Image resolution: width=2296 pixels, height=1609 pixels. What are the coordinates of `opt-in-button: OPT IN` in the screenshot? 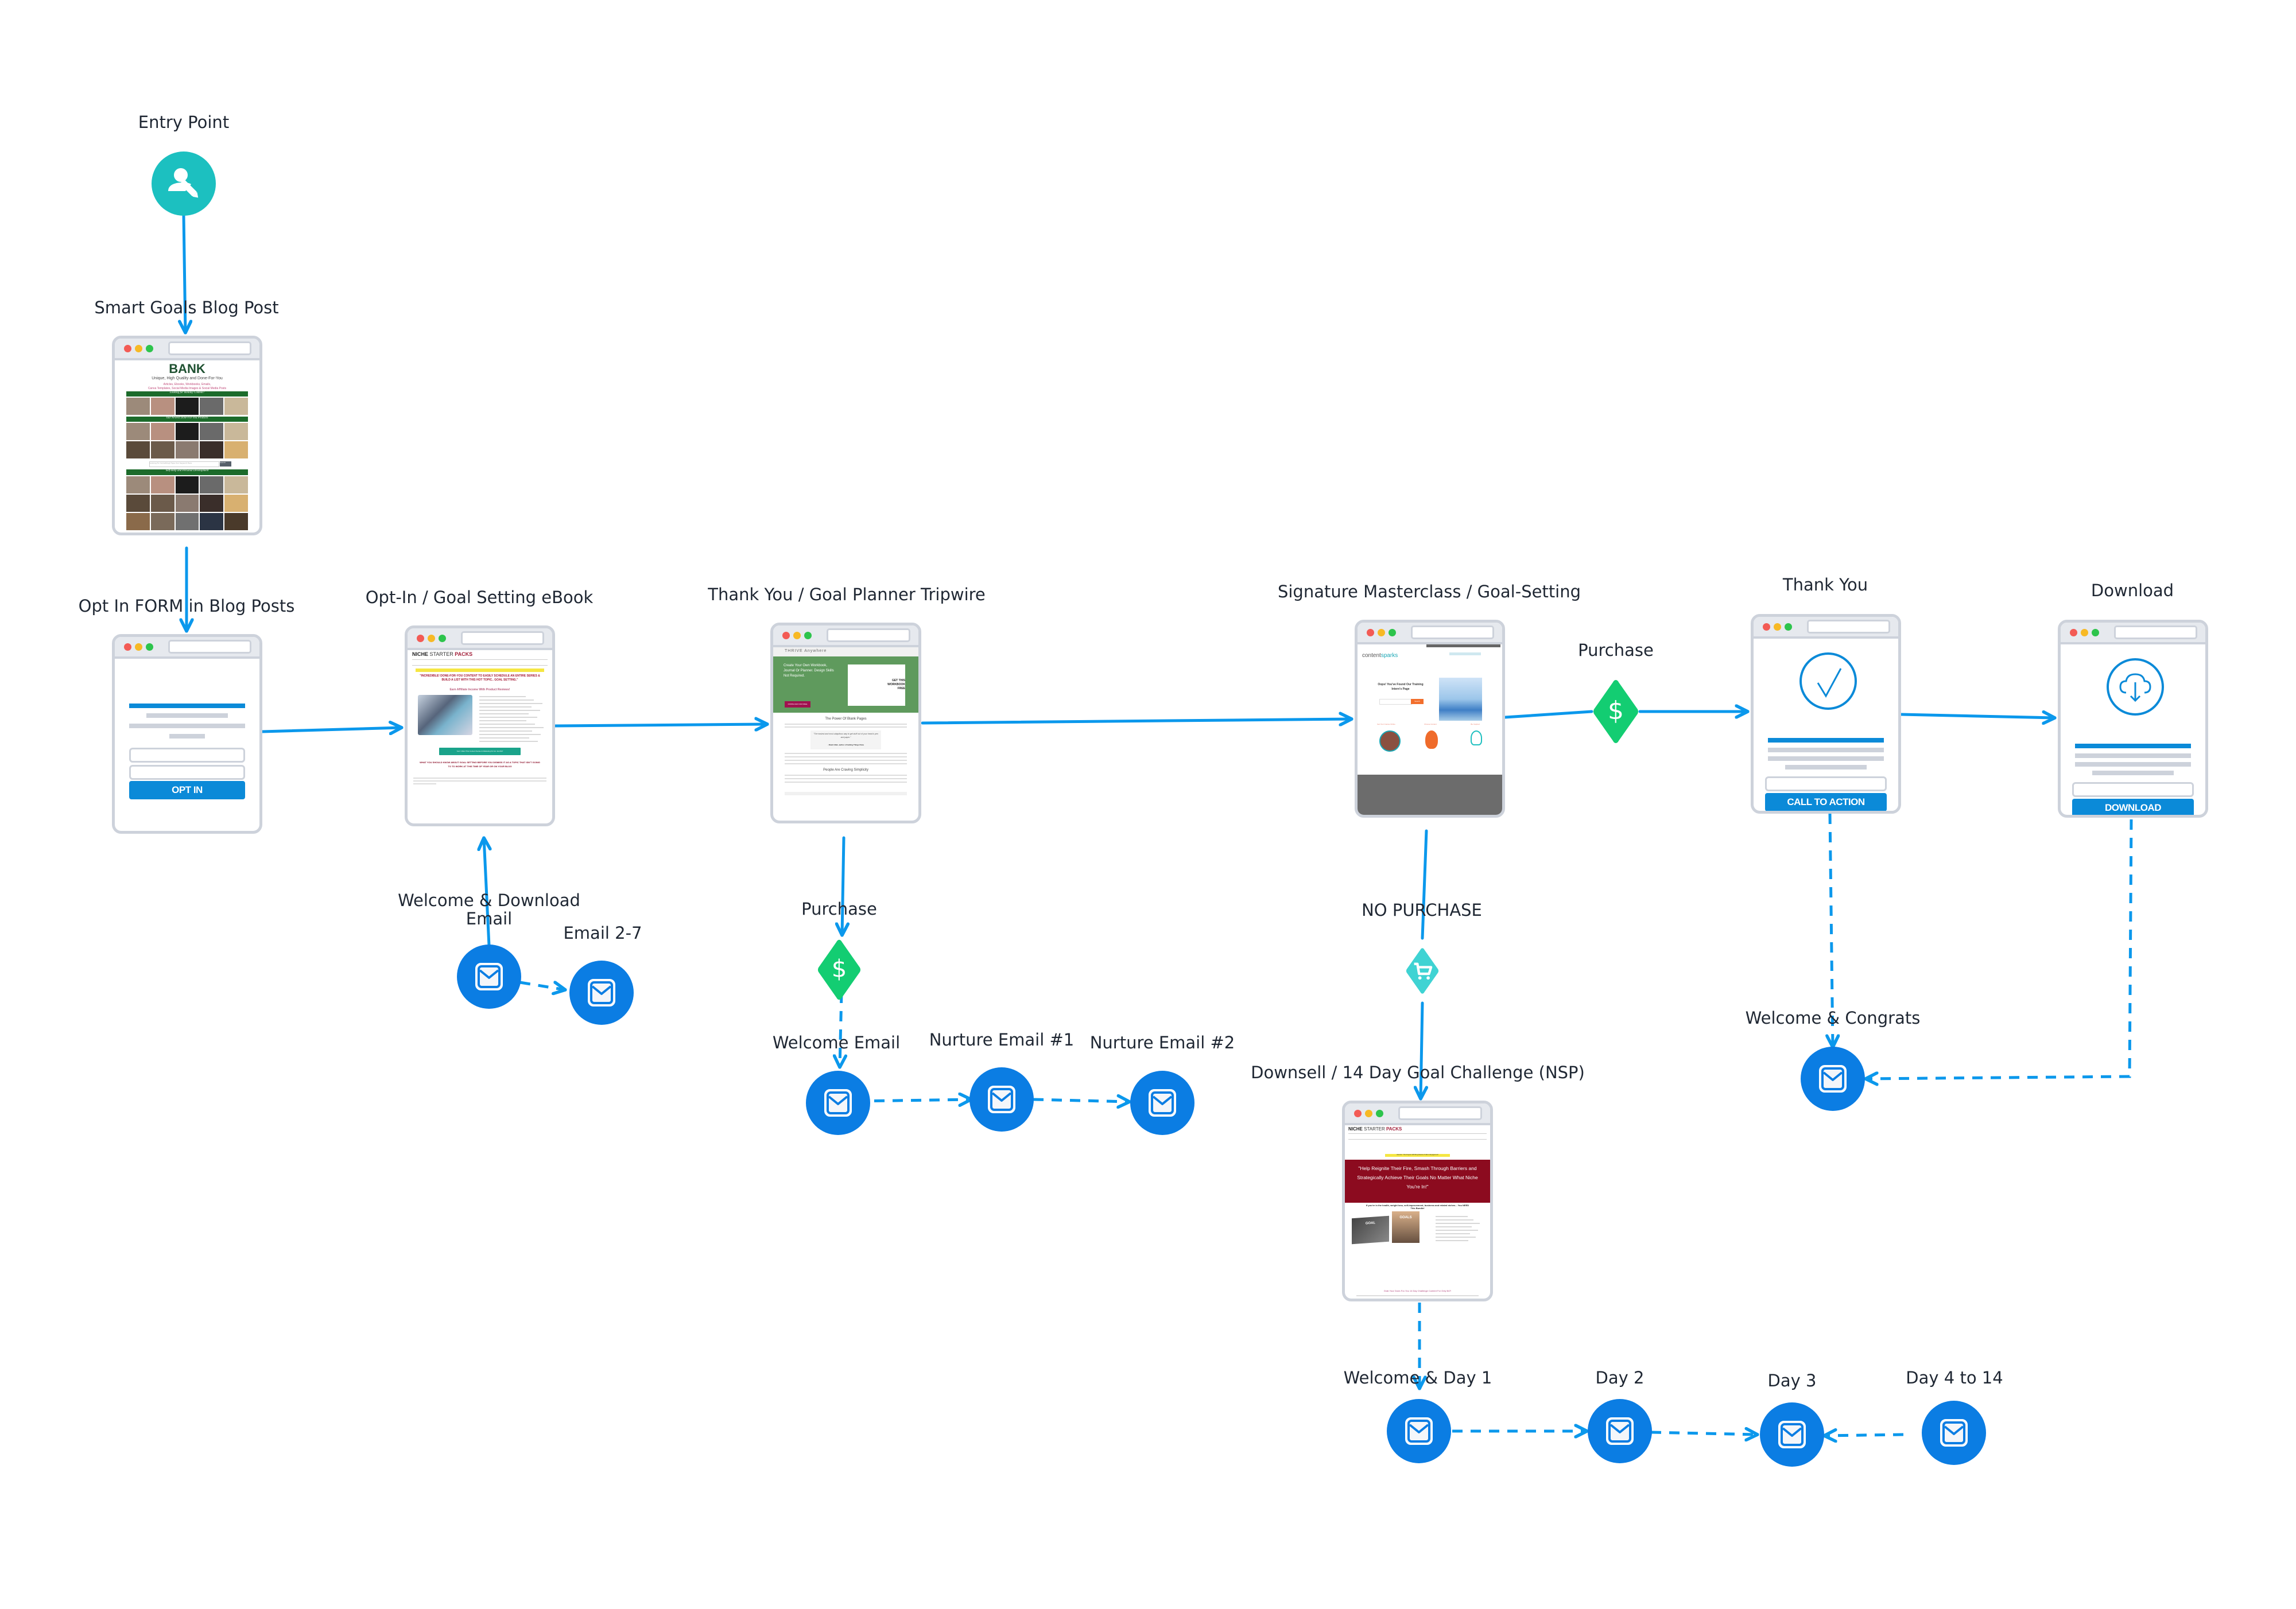 It's located at (187, 790).